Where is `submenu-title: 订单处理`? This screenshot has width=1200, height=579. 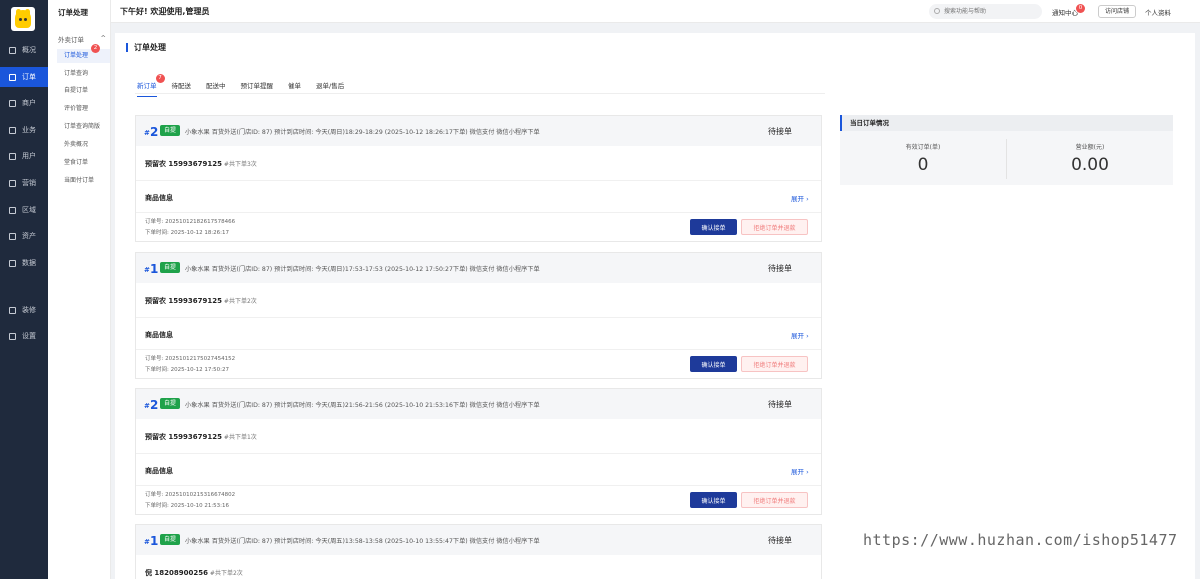 submenu-title: 订单处理 is located at coordinates (73, 12).